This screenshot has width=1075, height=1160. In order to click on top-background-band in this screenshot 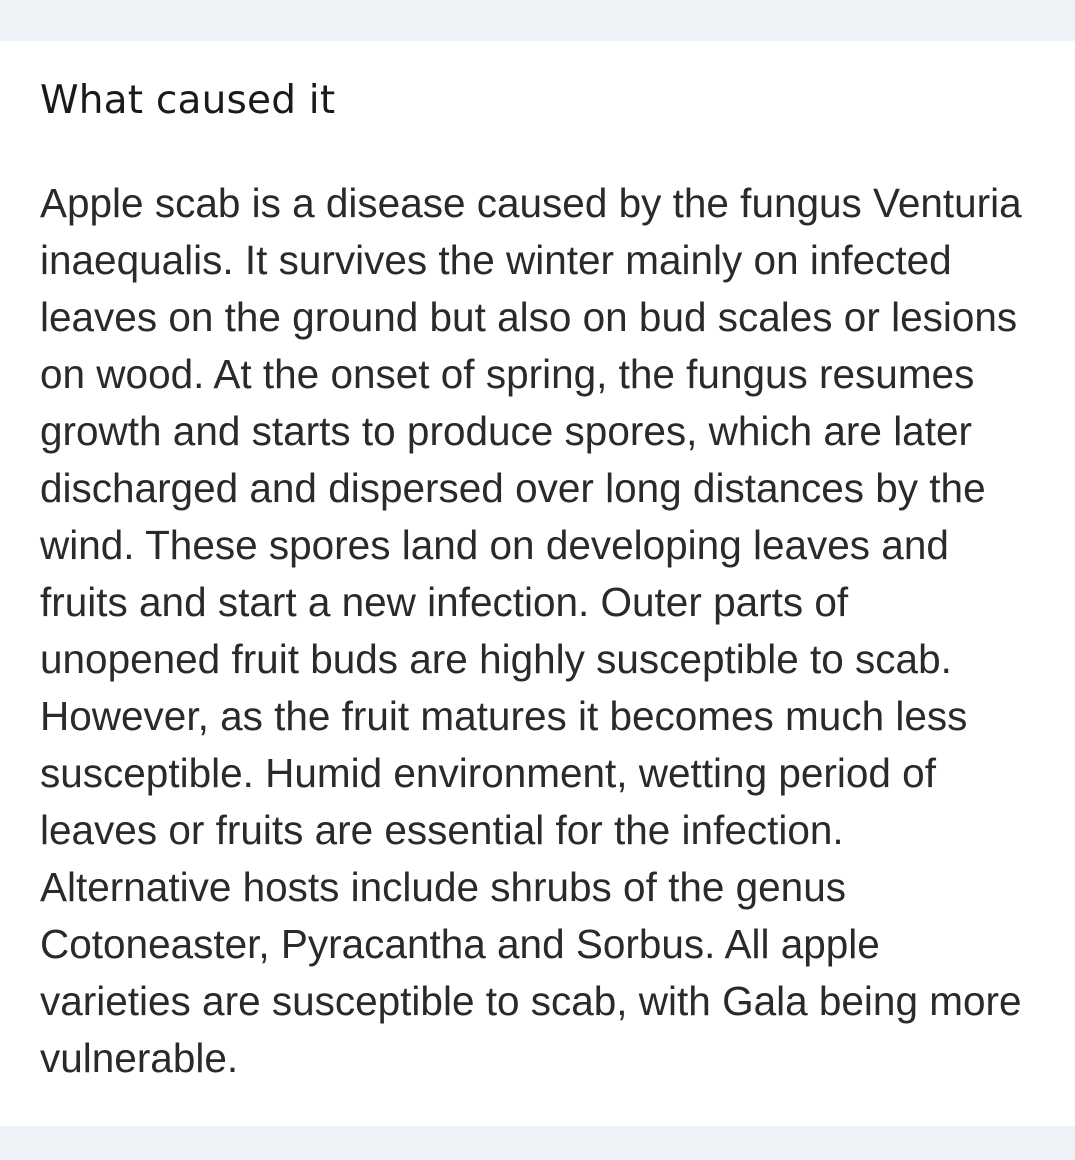, I will do `click(537, 20)`.